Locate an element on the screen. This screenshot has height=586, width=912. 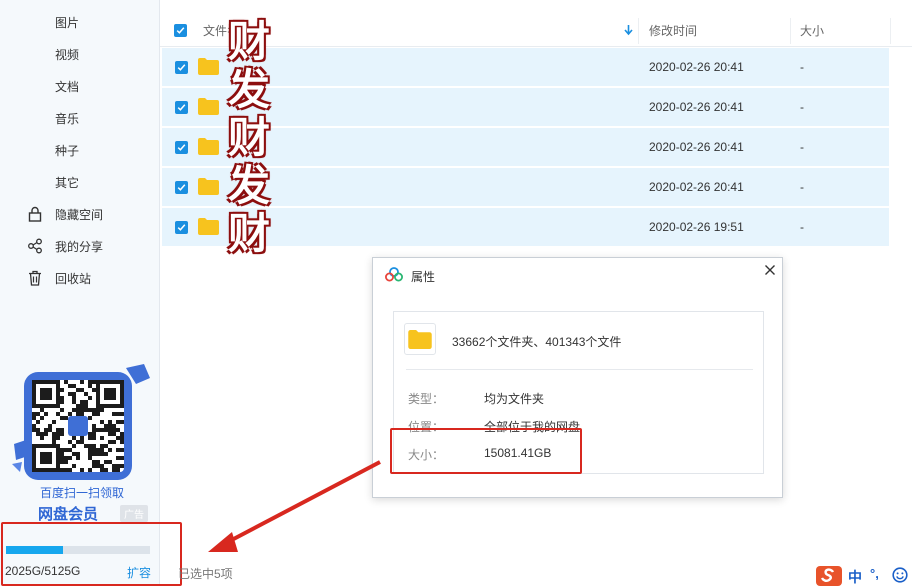
selection-status: 已选中5项 is located at coordinates (205, 574).